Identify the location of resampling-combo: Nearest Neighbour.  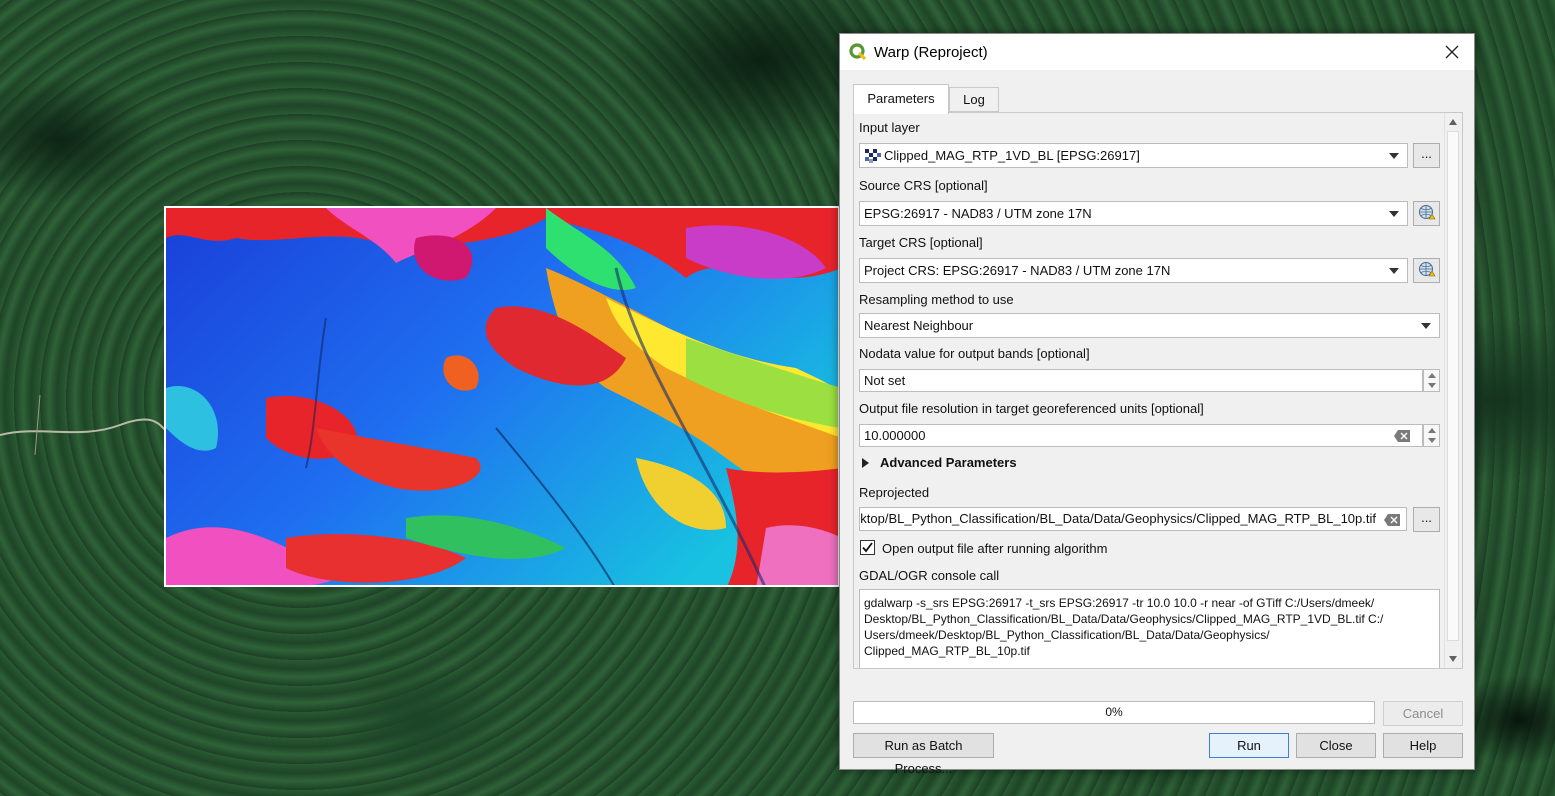
(1149, 325).